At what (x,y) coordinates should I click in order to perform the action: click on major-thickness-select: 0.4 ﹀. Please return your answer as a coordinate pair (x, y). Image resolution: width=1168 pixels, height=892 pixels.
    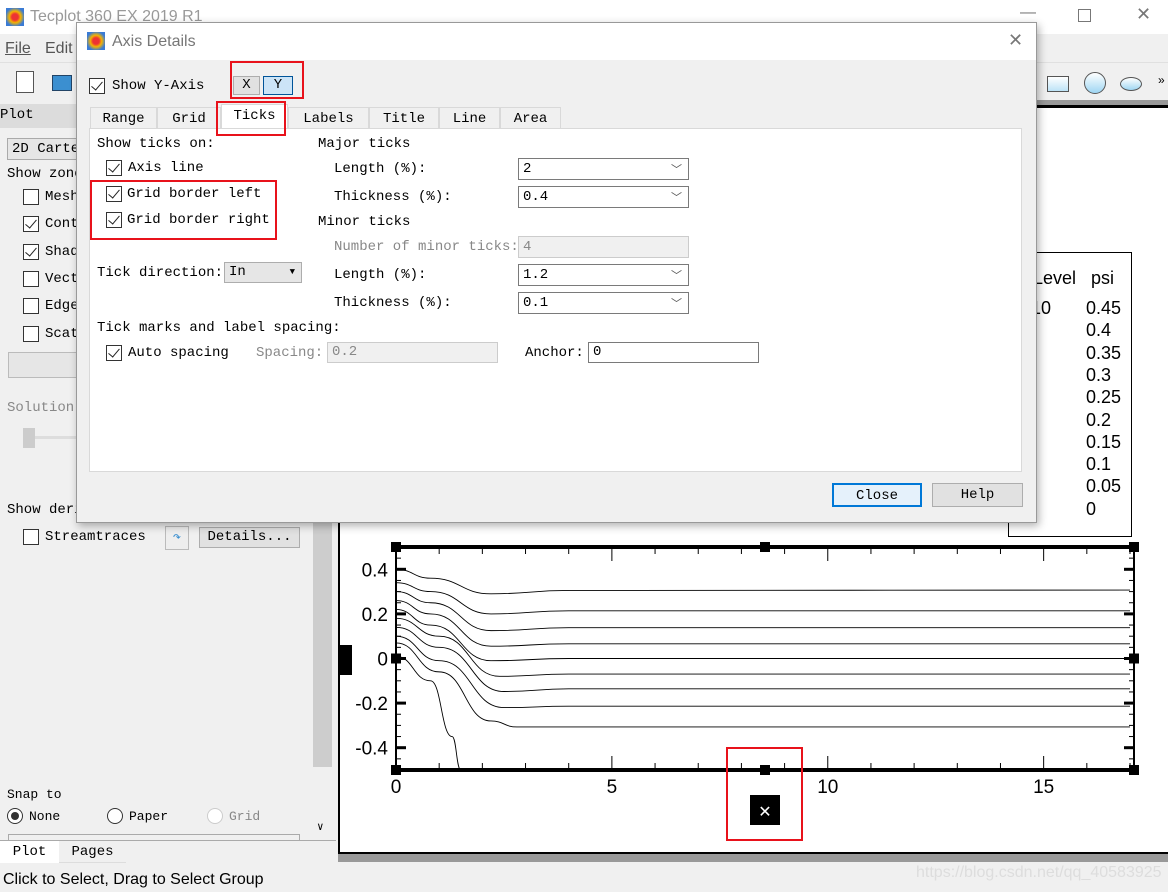
    Looking at the image, I should click on (603, 197).